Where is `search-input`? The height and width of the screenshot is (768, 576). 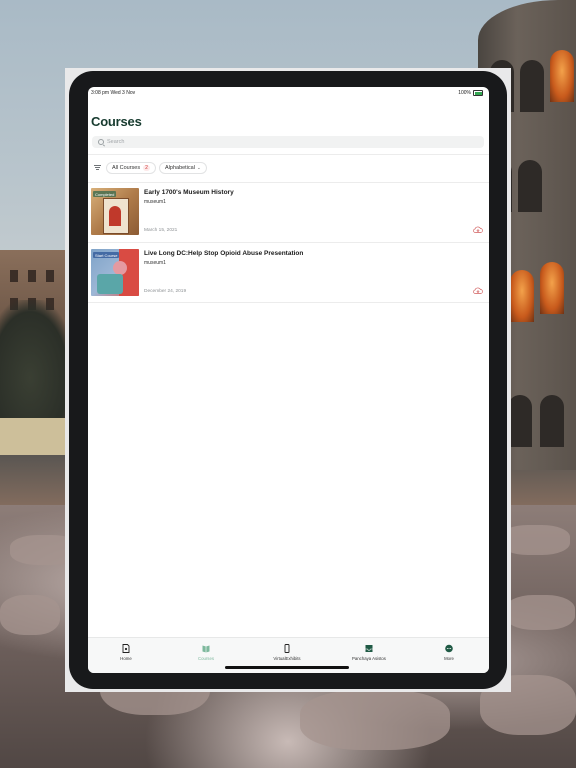 search-input is located at coordinates (287, 142).